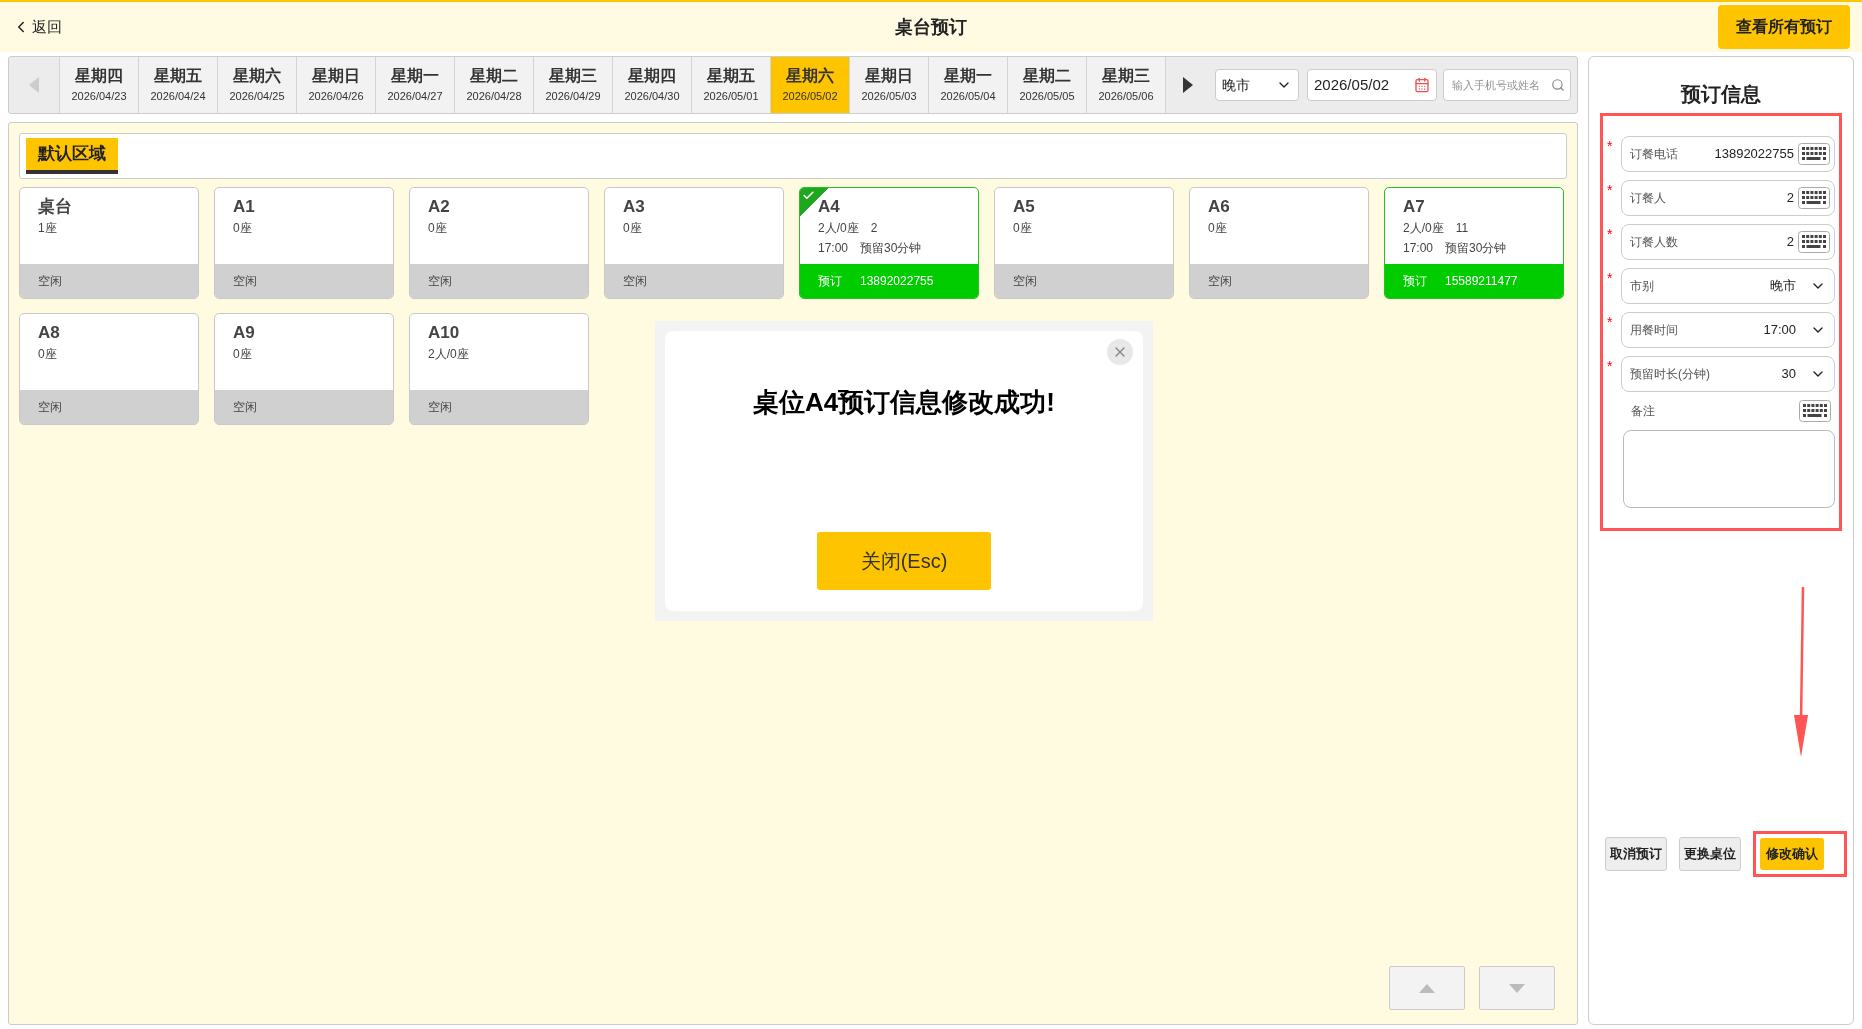  What do you see at coordinates (72, 156) in the screenshot?
I see `area-tab: 默认区域` at bounding box center [72, 156].